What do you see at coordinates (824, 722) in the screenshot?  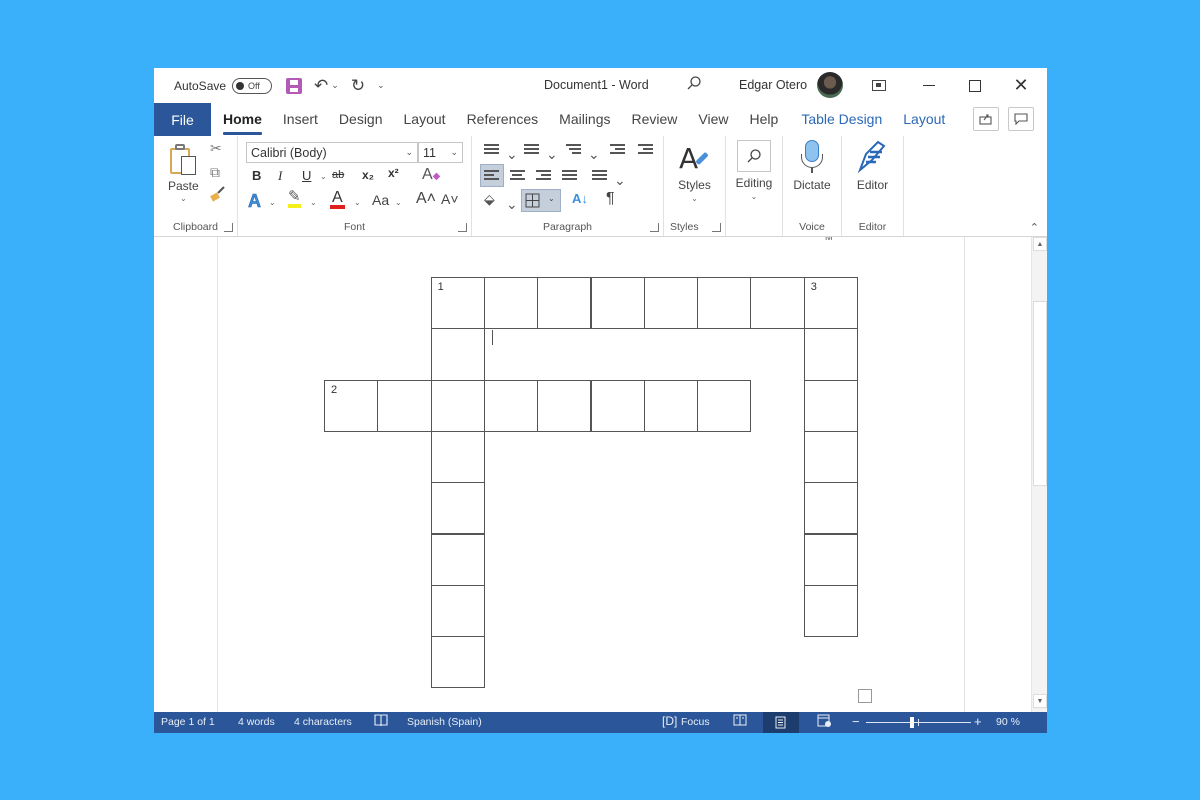 I see `web-layout-icon` at bounding box center [824, 722].